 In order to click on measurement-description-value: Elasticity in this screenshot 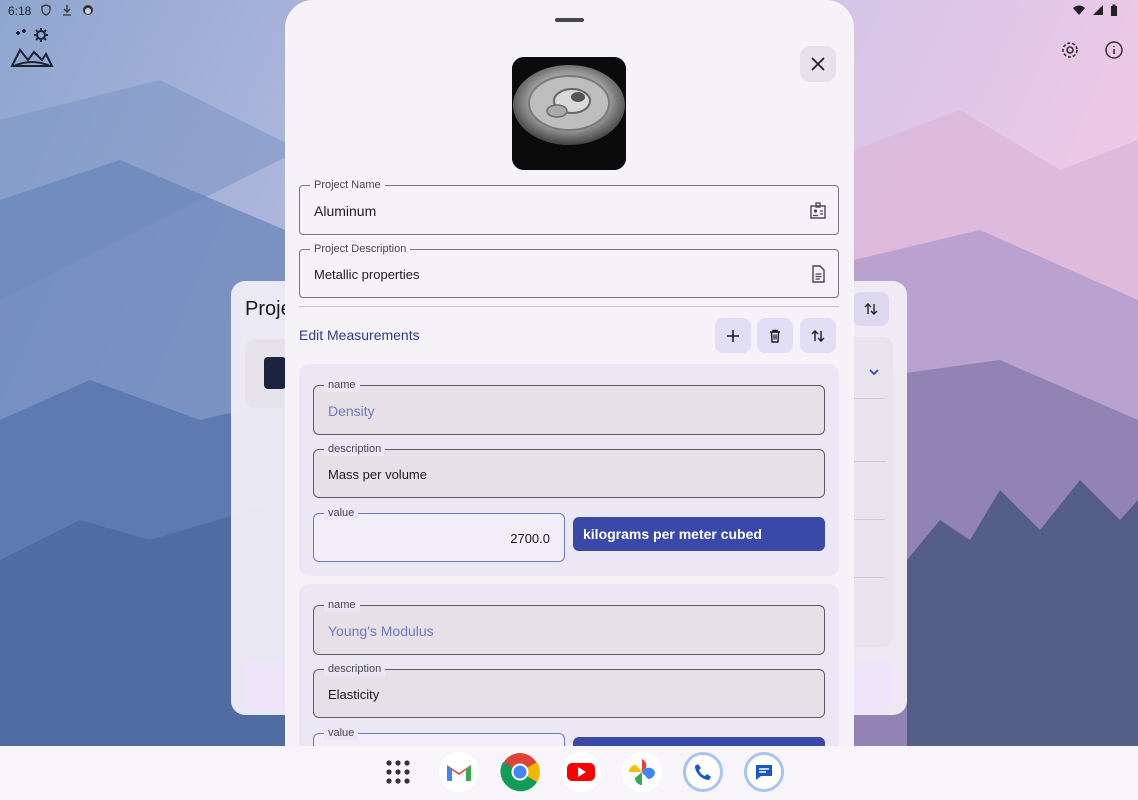, I will do `click(354, 694)`.